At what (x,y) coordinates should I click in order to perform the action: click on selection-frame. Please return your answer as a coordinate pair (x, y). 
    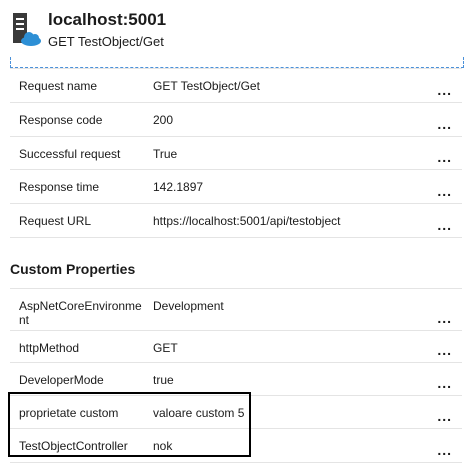
    Looking at the image, I should click on (237, 62).